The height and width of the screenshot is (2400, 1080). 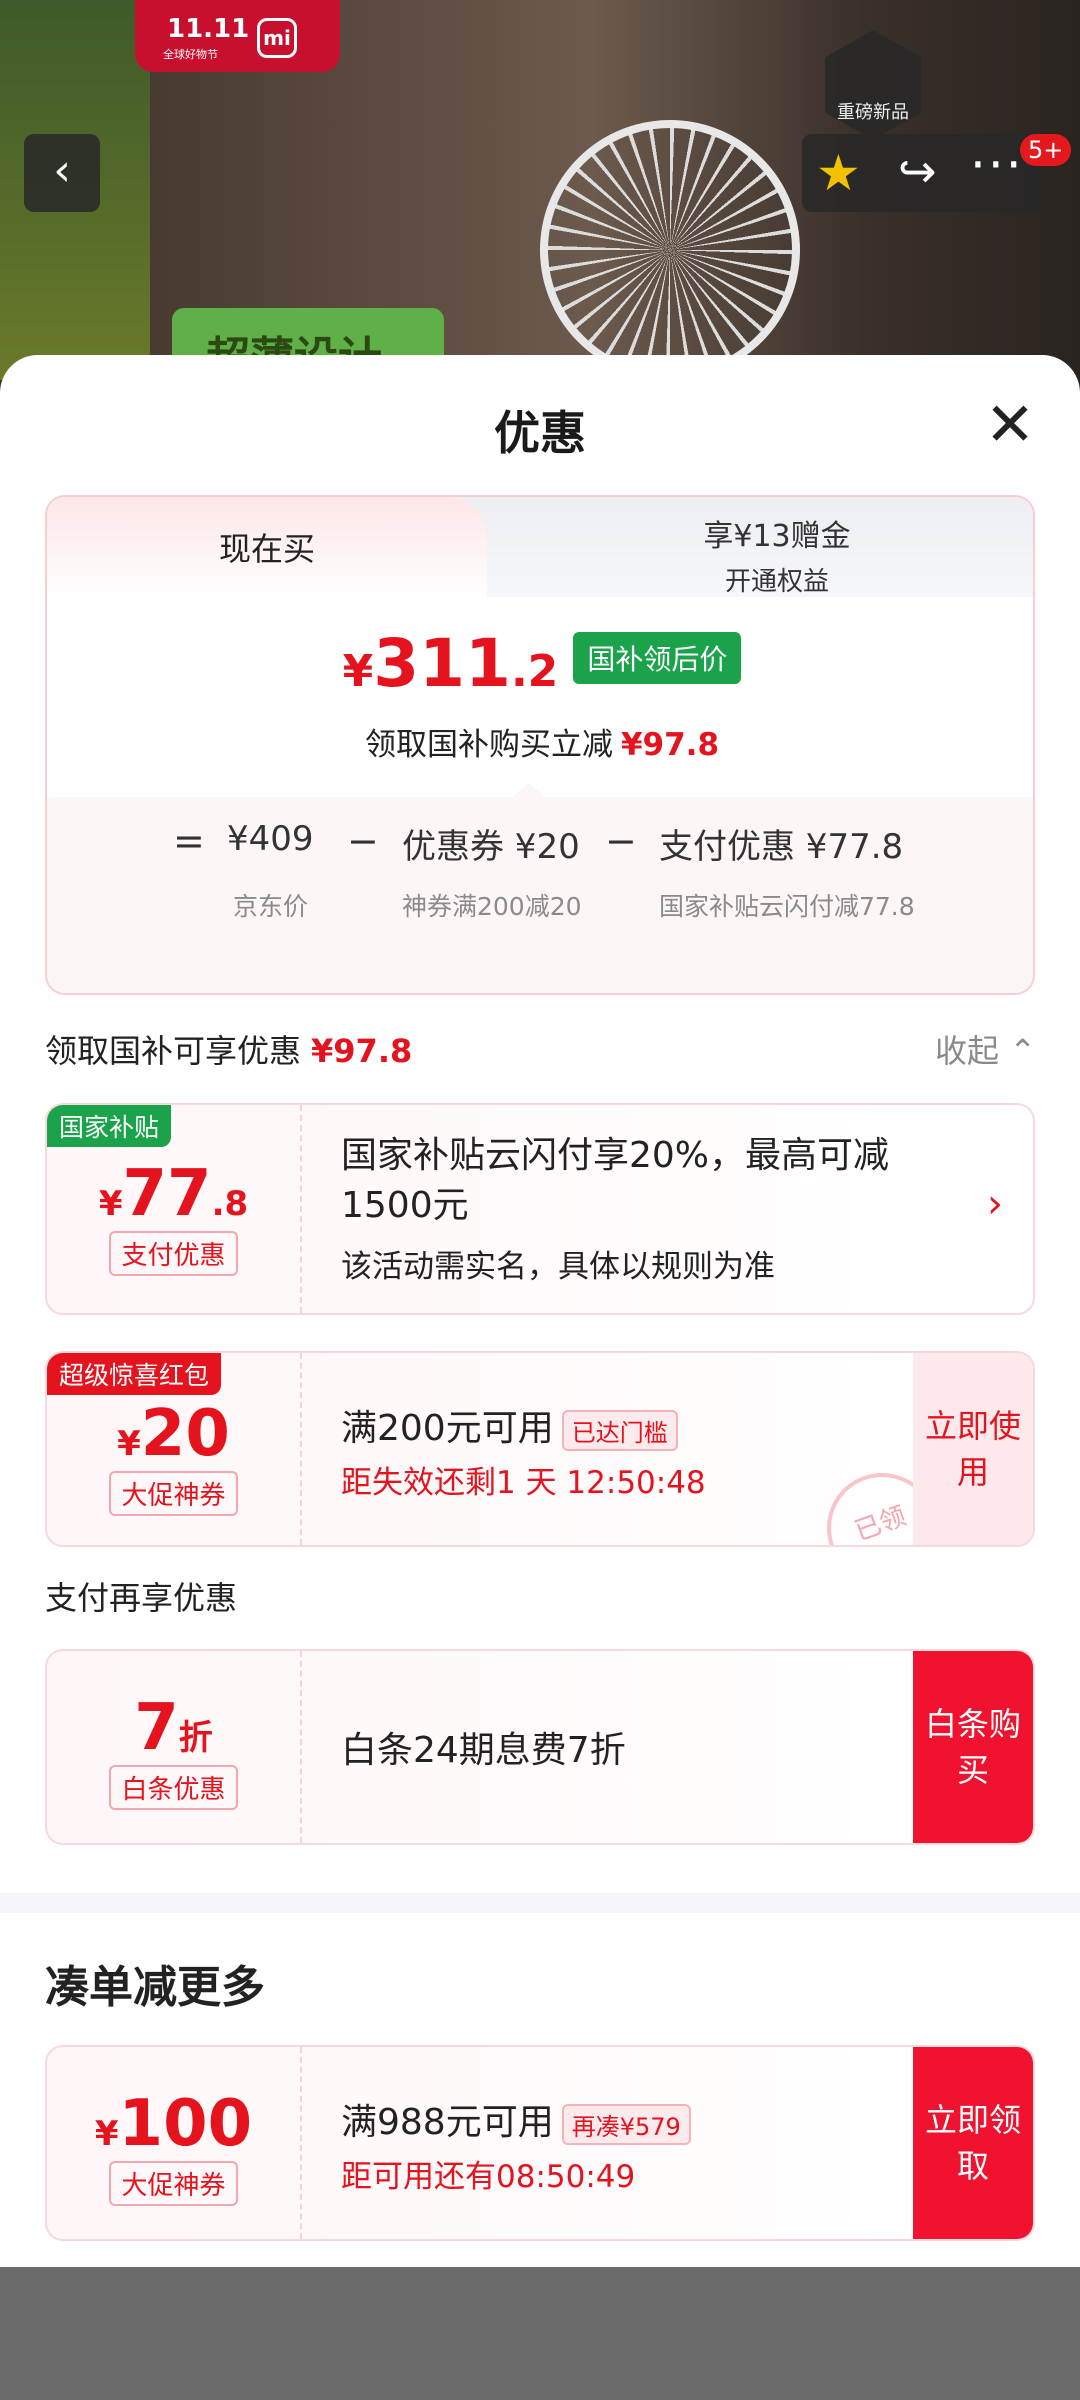 What do you see at coordinates (208, 29) in the screenshot?
I see `promo-tag-title: 11.11` at bounding box center [208, 29].